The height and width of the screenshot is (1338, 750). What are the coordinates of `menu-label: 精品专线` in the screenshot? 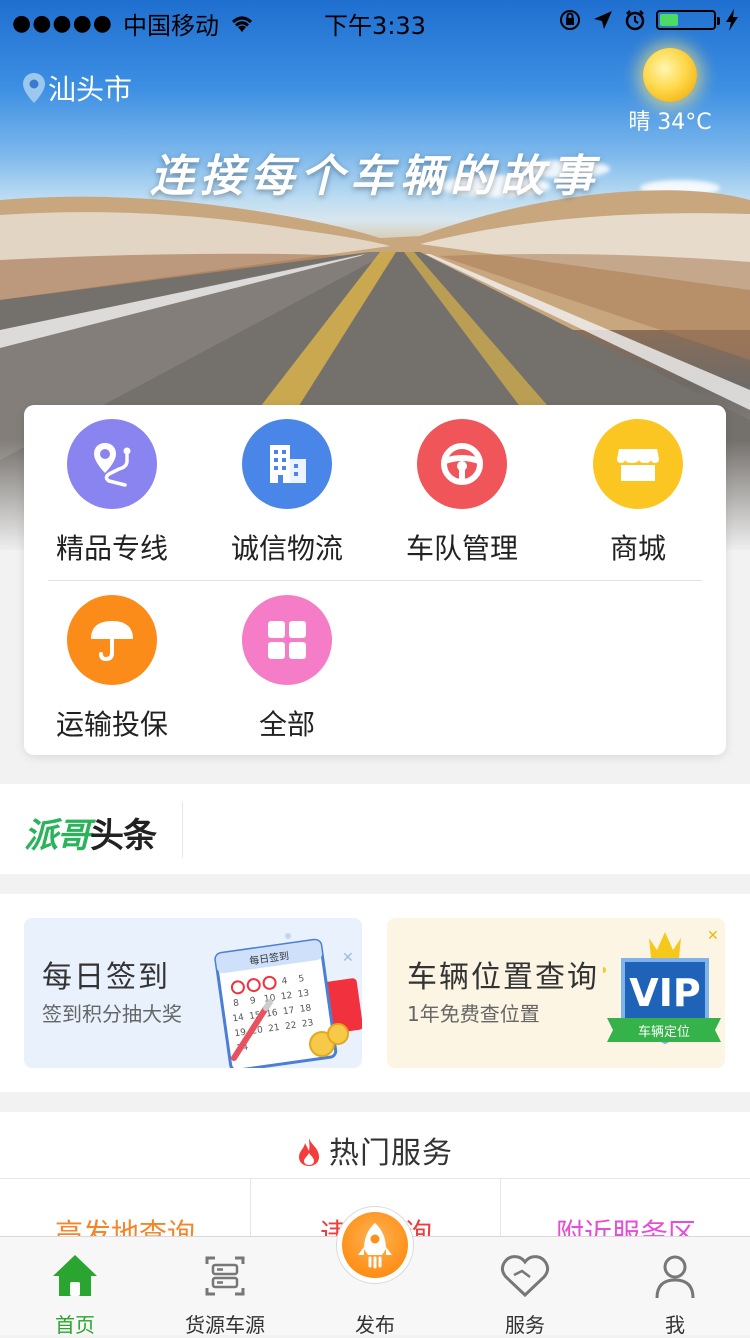 It's located at (111, 548).